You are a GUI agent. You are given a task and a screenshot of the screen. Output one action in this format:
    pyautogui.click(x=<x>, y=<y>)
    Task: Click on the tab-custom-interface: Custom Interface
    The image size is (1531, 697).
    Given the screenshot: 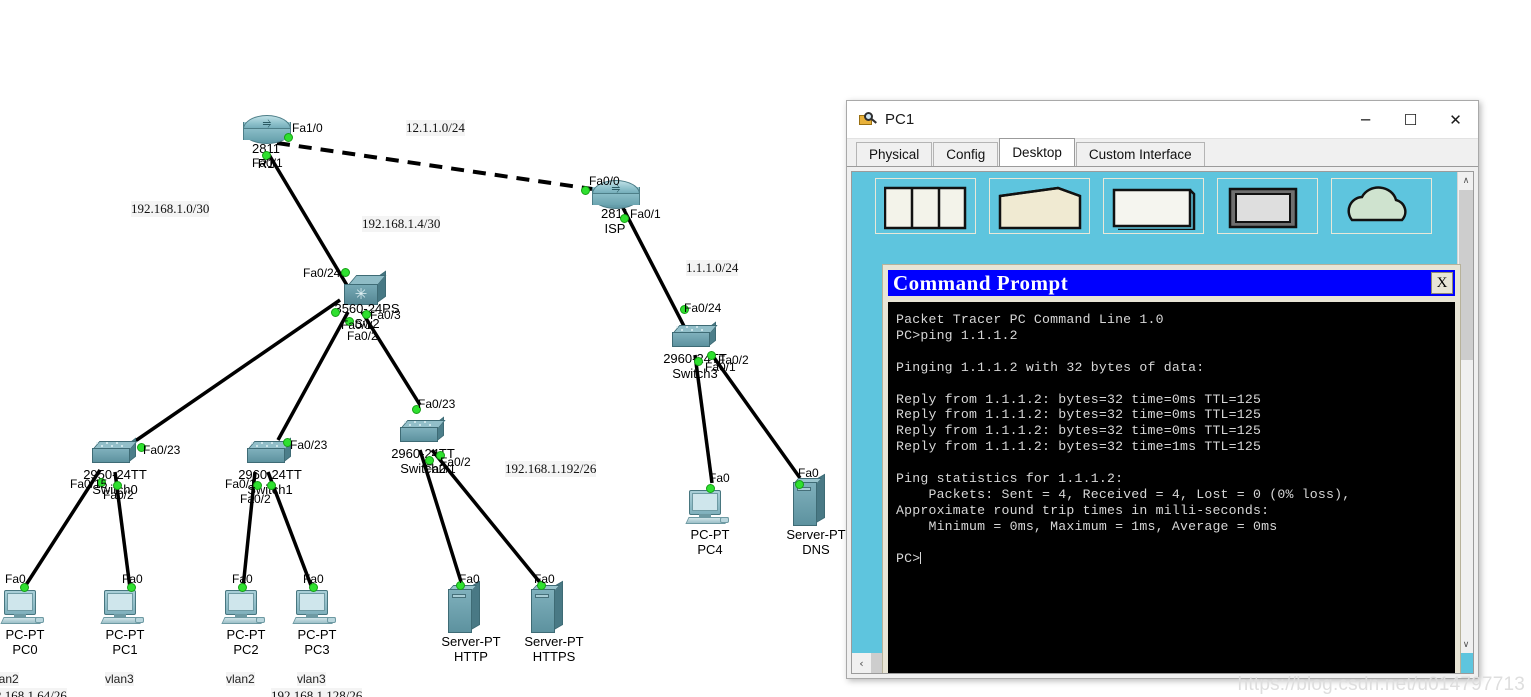 What is the action you would take?
    pyautogui.click(x=1140, y=154)
    